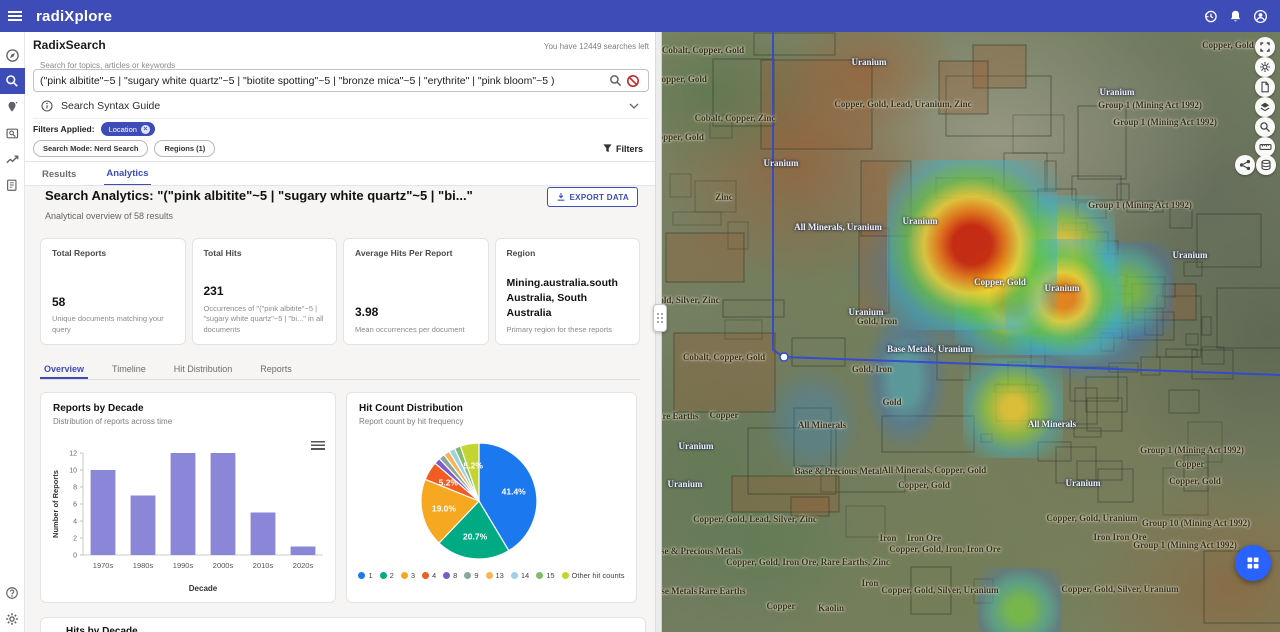 This screenshot has width=1280, height=632. I want to click on sidebar-item-explore, so click(12, 55).